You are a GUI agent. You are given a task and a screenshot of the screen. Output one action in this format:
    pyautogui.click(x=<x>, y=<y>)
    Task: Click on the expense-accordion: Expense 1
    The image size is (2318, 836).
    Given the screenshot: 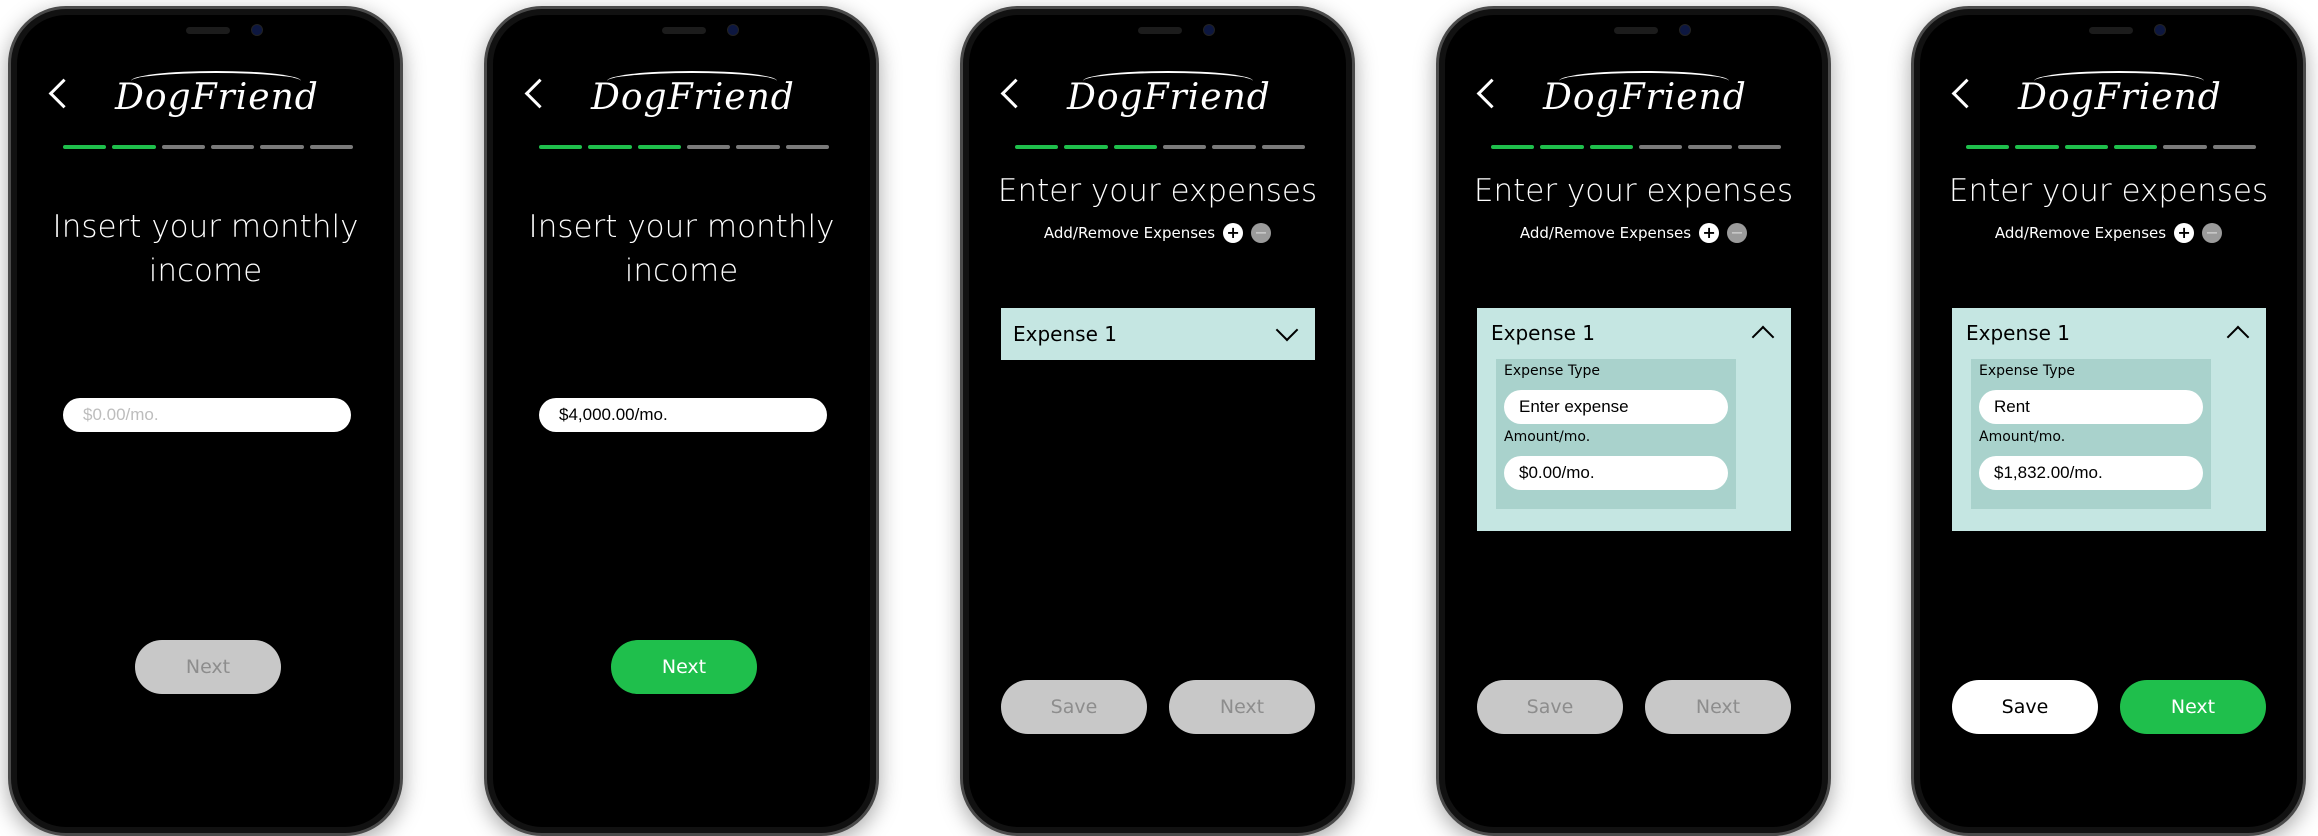 What is the action you would take?
    pyautogui.click(x=1158, y=334)
    